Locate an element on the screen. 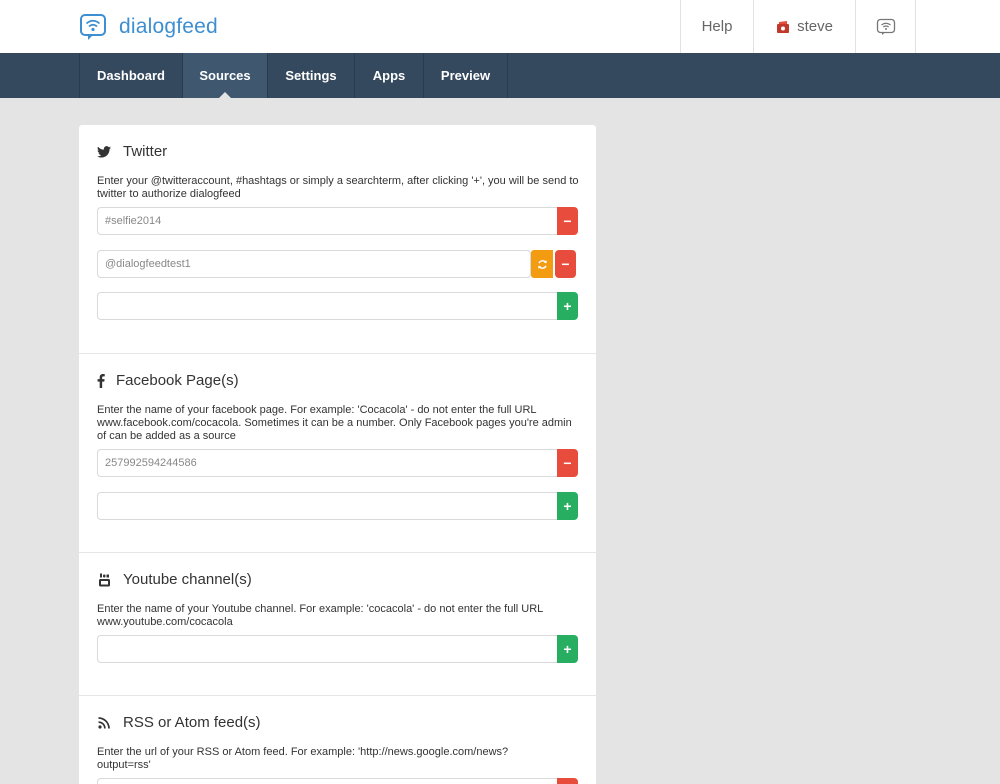 This screenshot has width=1000, height=784. tab-apps: Apps is located at coordinates (389, 75).